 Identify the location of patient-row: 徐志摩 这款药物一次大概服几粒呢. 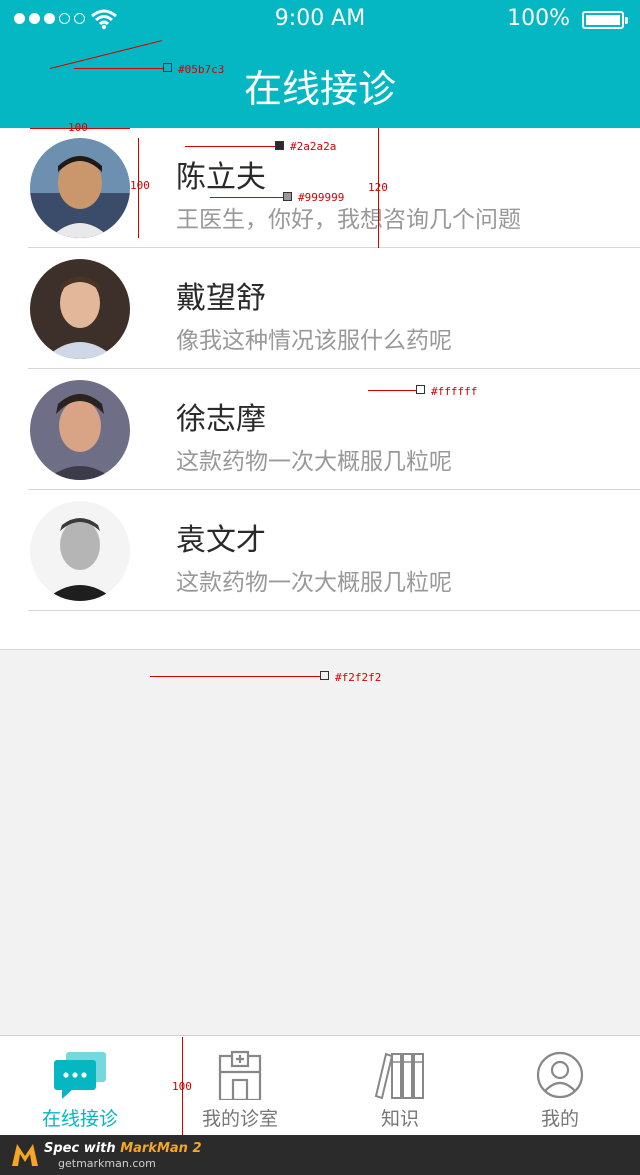
(320, 430).